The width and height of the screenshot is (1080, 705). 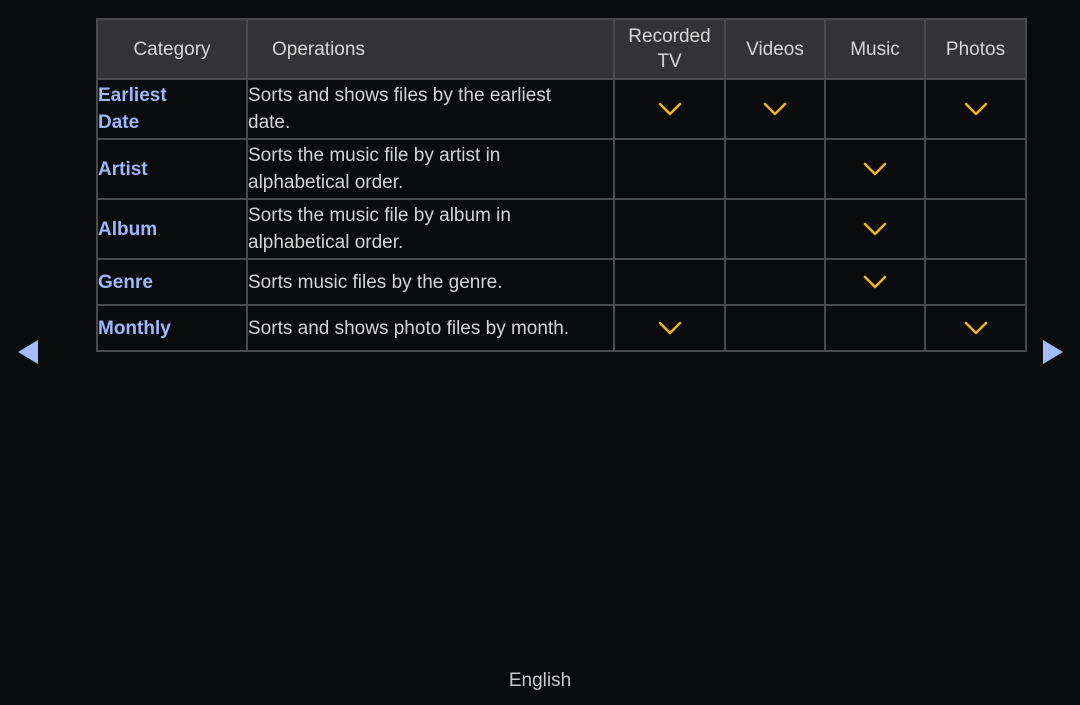 I want to click on category-cell: Earliest Date, so click(x=172, y=109).